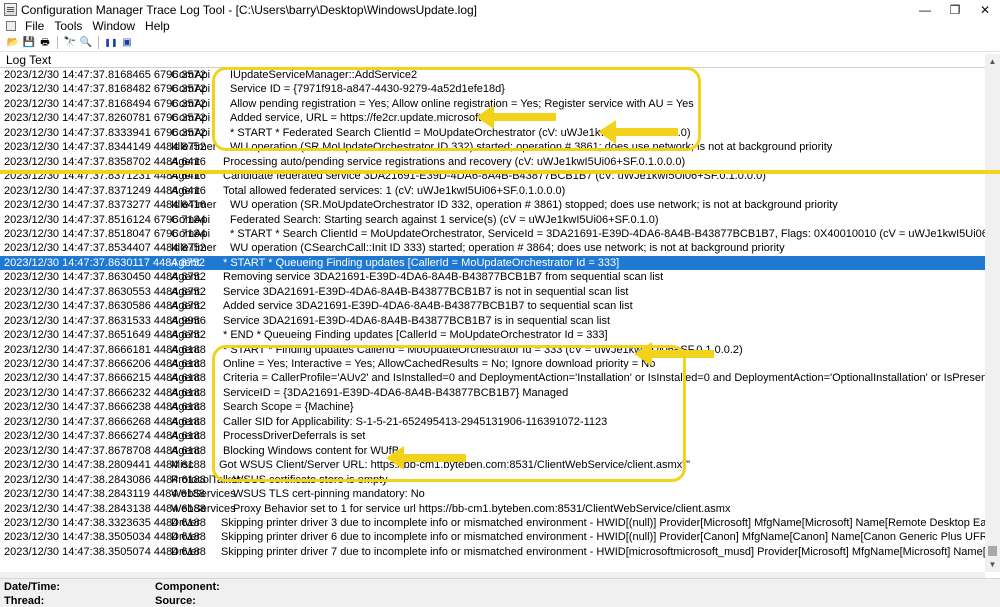 This screenshot has width=1000, height=607. What do you see at coordinates (500, 592) in the screenshot?
I see `details-panel: Date/Time: Component: Thread: Source:` at bounding box center [500, 592].